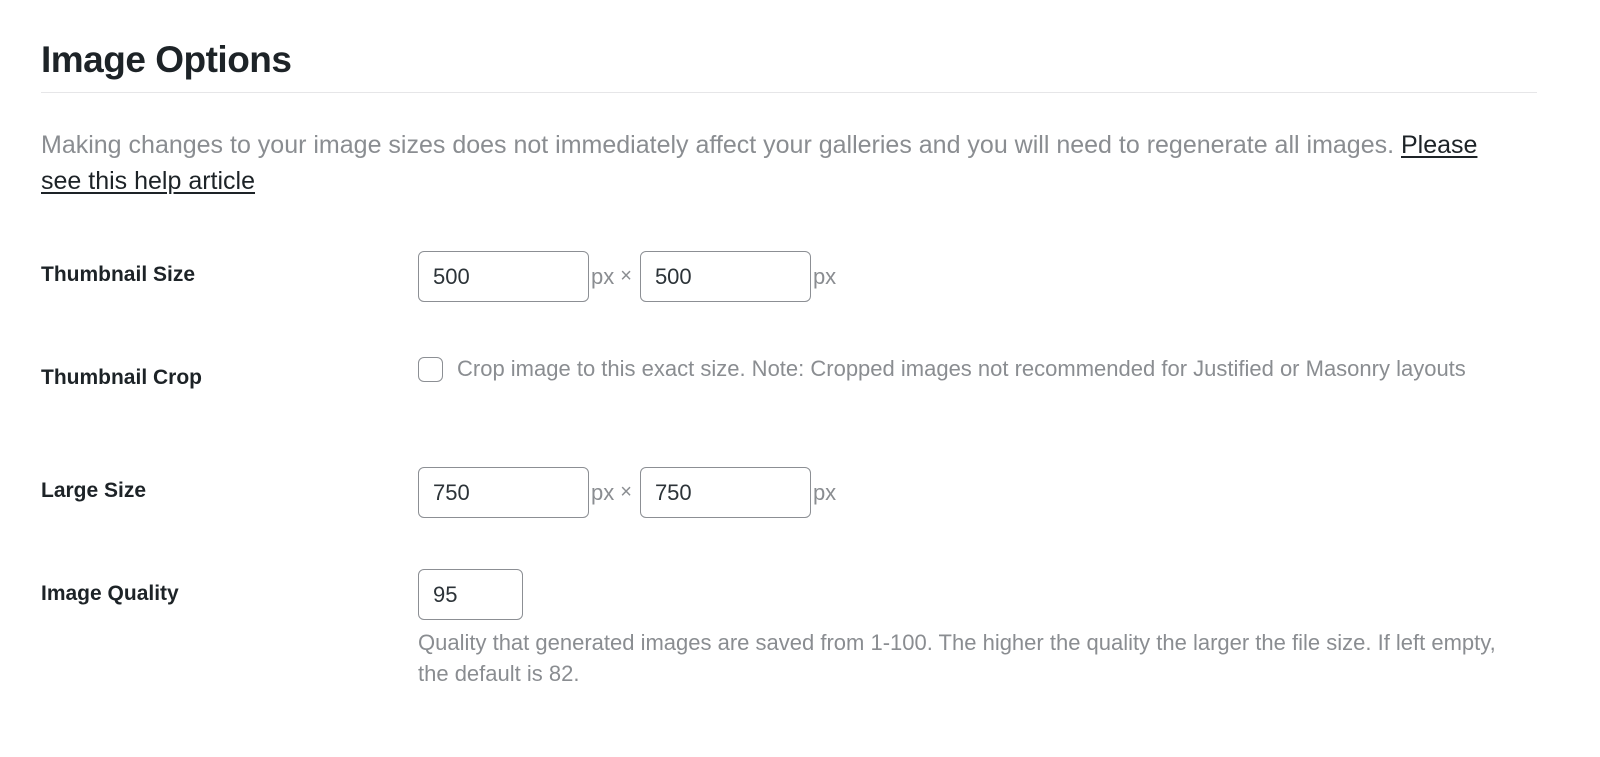 Image resolution: width=1600 pixels, height=757 pixels. What do you see at coordinates (824, 492) in the screenshot?
I see `large-height-unit: px` at bounding box center [824, 492].